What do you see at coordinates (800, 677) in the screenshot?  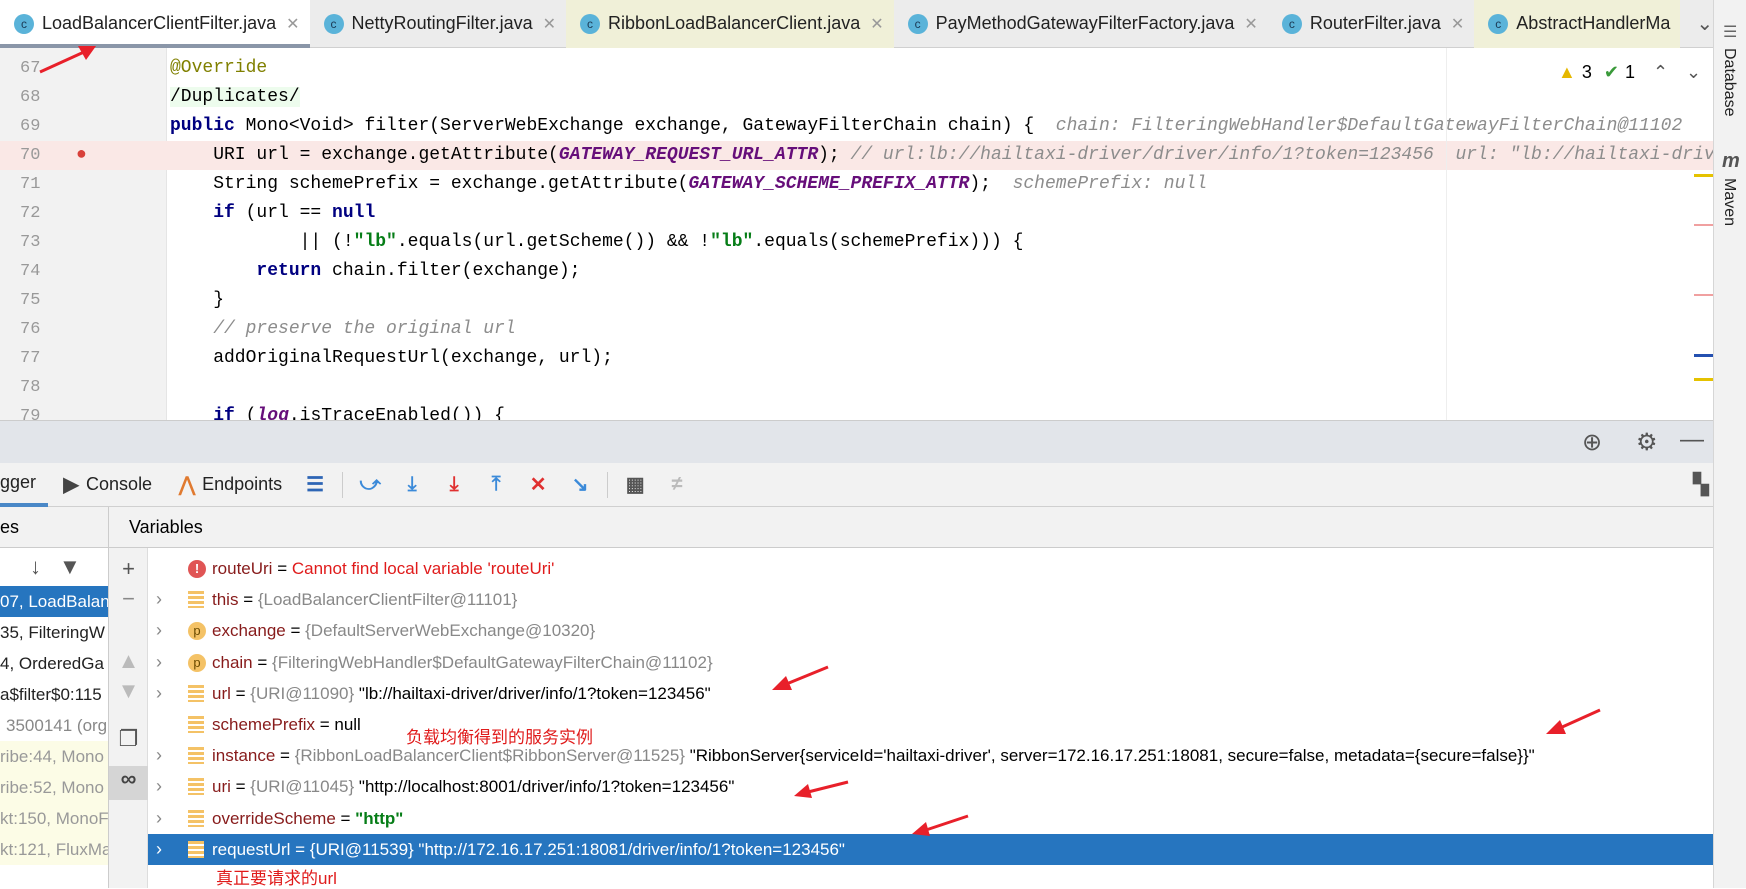 I see `arrow-to-url` at bounding box center [800, 677].